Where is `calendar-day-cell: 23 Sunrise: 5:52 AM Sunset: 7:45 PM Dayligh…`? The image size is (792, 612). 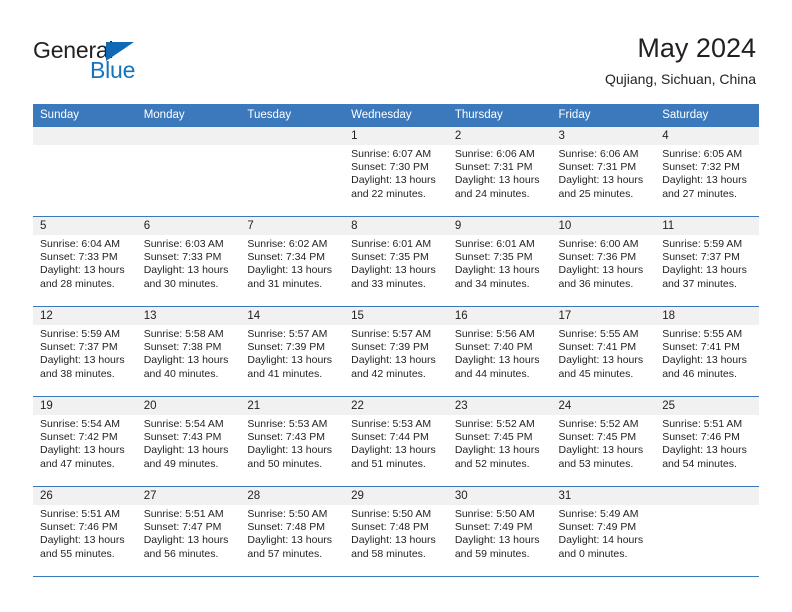 calendar-day-cell: 23 Sunrise: 5:52 AM Sunset: 7:45 PM Dayligh… is located at coordinates (499, 441).